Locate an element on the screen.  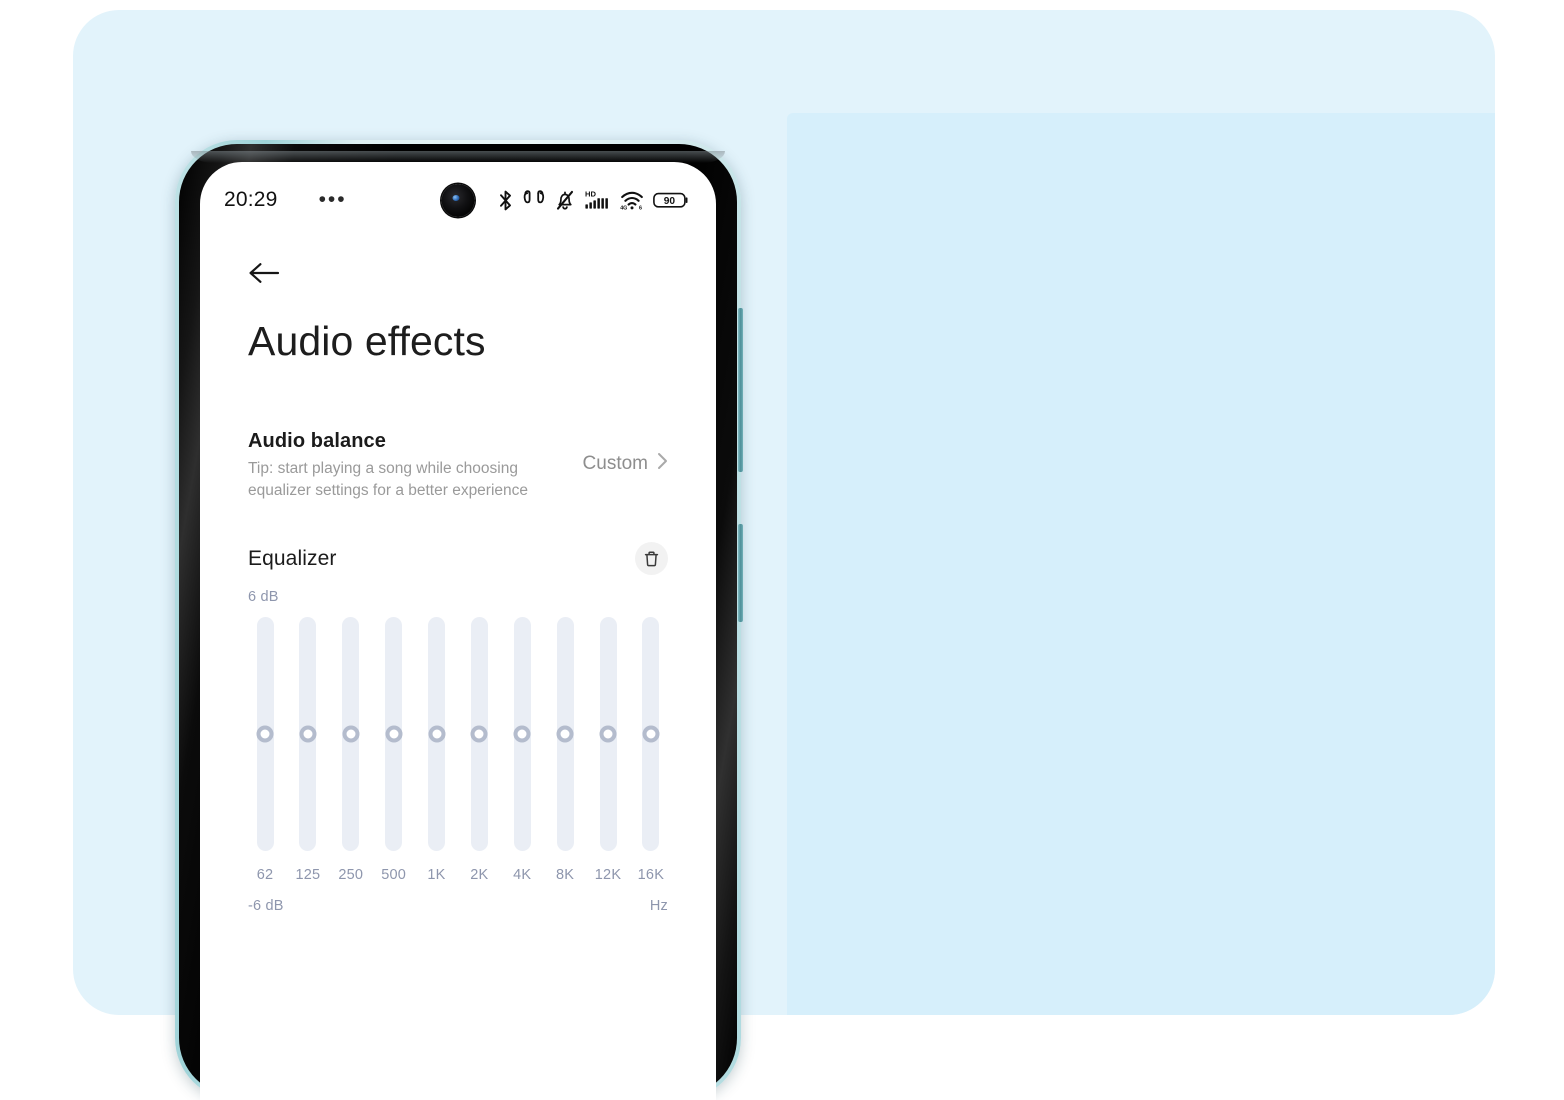
equalizer-slider-8K is located at coordinates (565, 734).